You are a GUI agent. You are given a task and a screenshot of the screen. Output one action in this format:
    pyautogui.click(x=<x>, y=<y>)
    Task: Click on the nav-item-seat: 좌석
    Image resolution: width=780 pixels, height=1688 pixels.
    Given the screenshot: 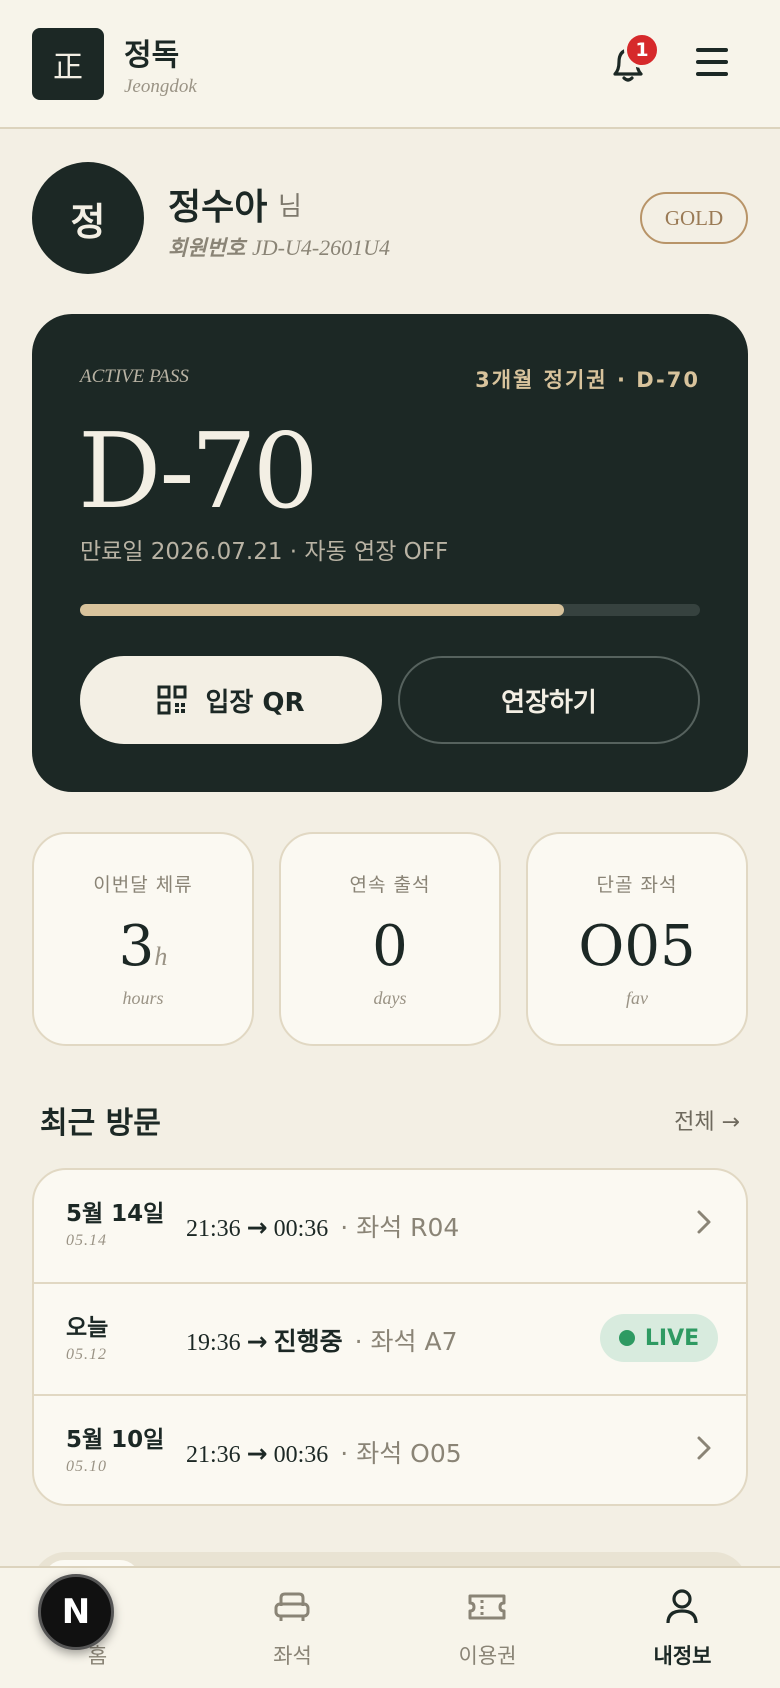 What is the action you would take?
    pyautogui.click(x=292, y=1628)
    